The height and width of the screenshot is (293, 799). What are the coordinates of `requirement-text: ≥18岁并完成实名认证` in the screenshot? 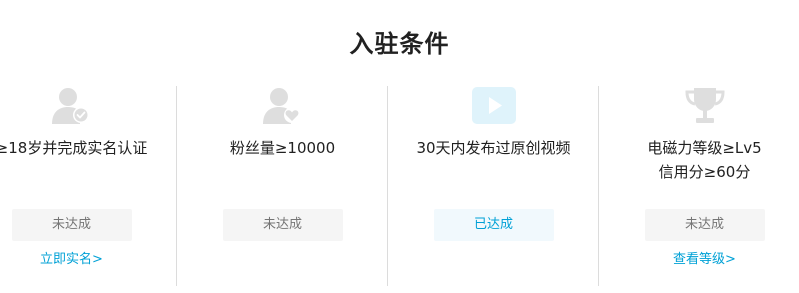 It's located at (74, 148).